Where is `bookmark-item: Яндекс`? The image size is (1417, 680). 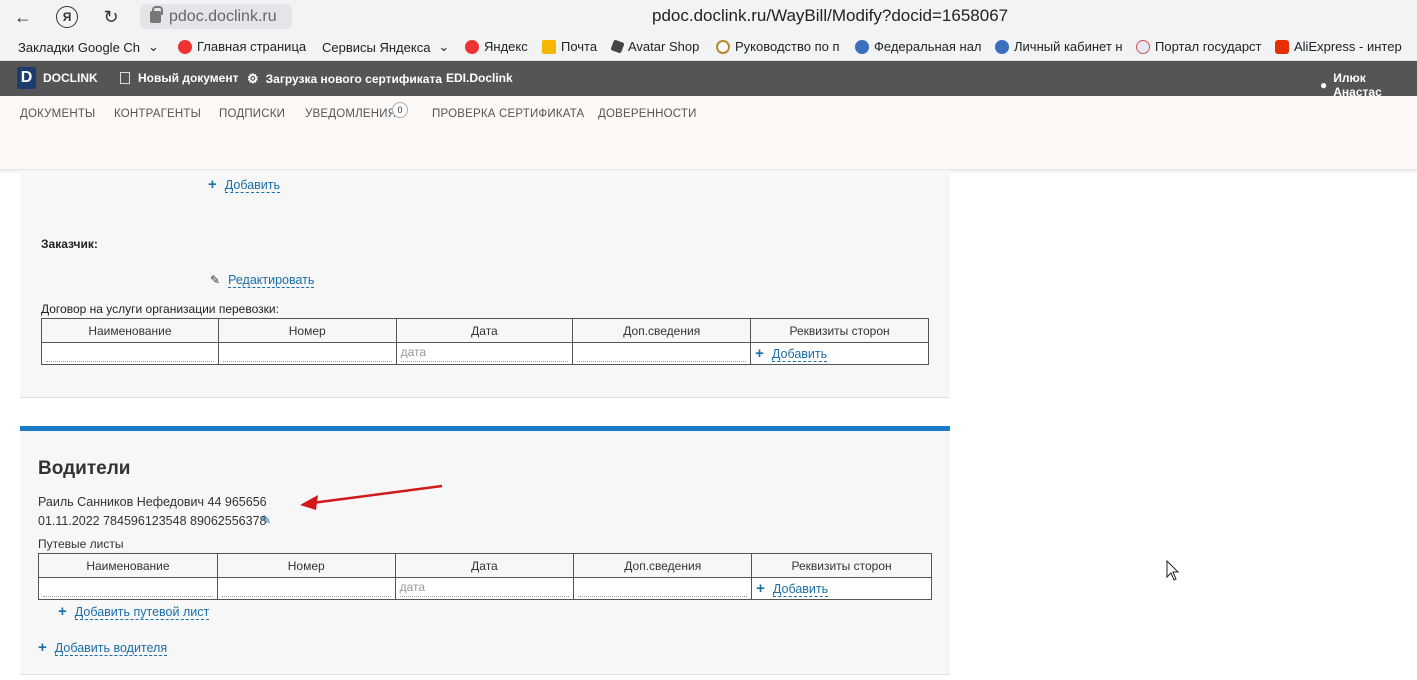
bookmark-item: Яндекс is located at coordinates (496, 46).